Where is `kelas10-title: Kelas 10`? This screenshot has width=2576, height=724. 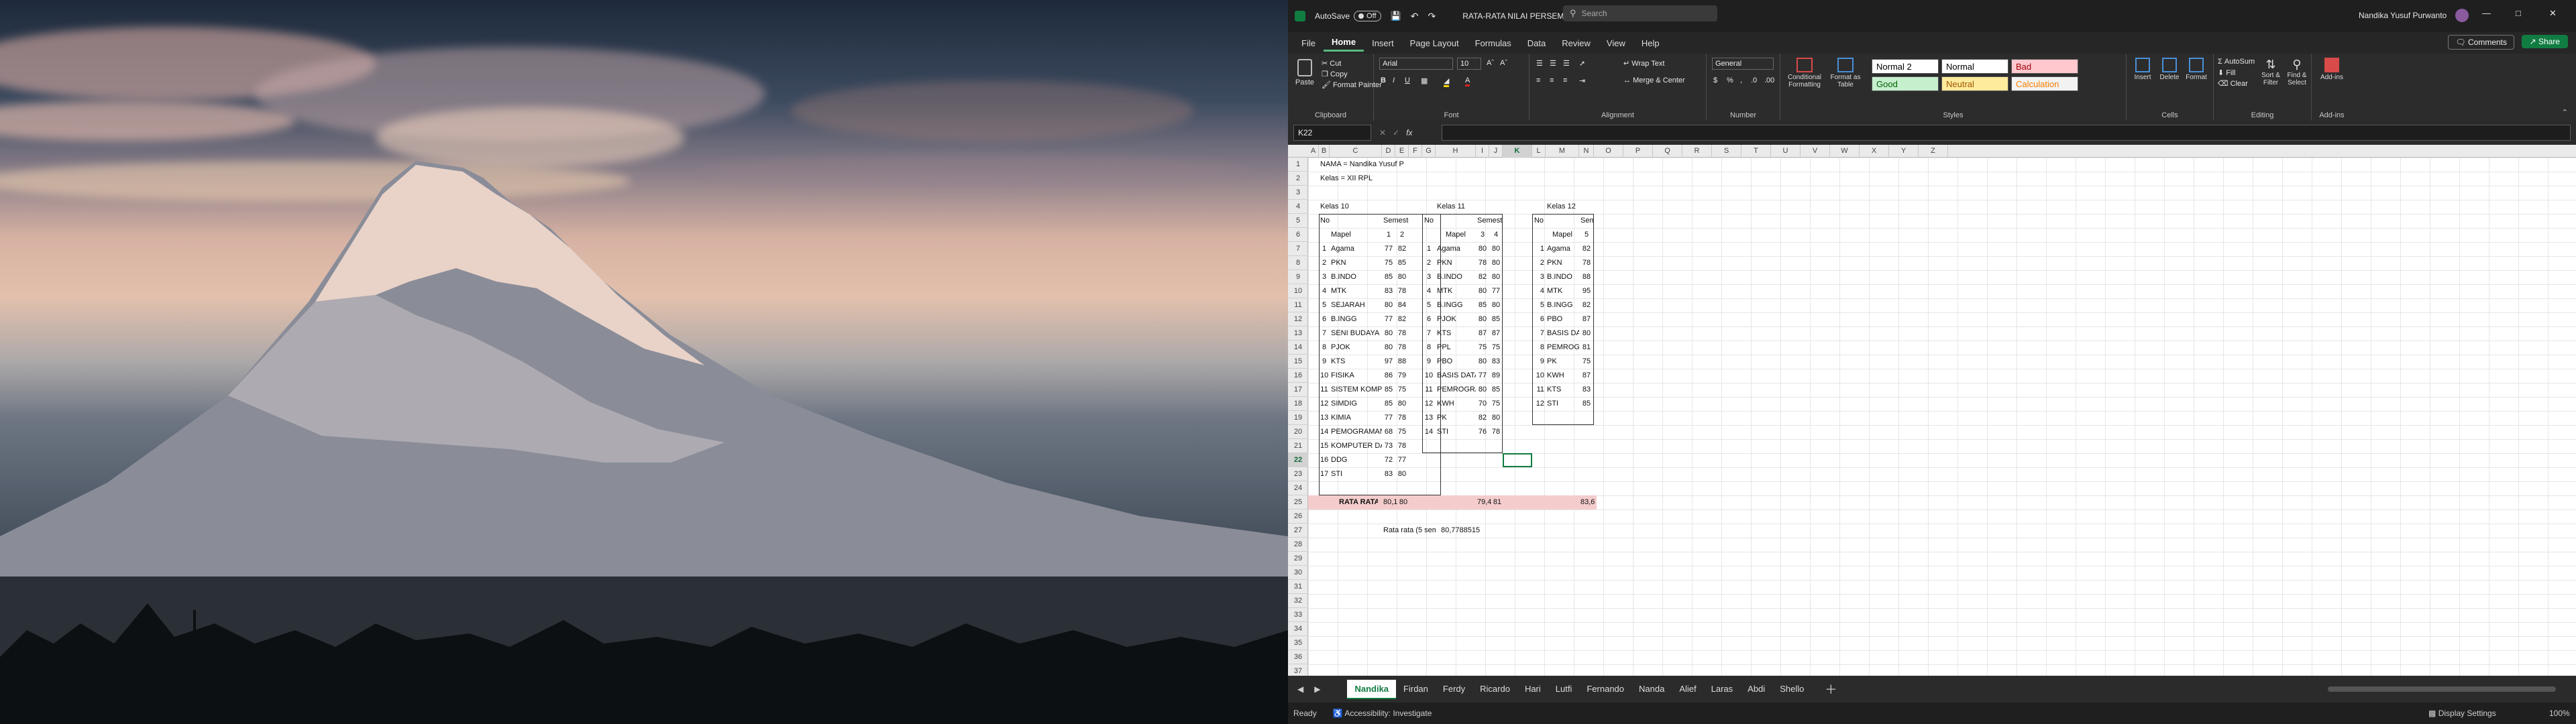 kelas10-title: Kelas 10 is located at coordinates (1346, 207).